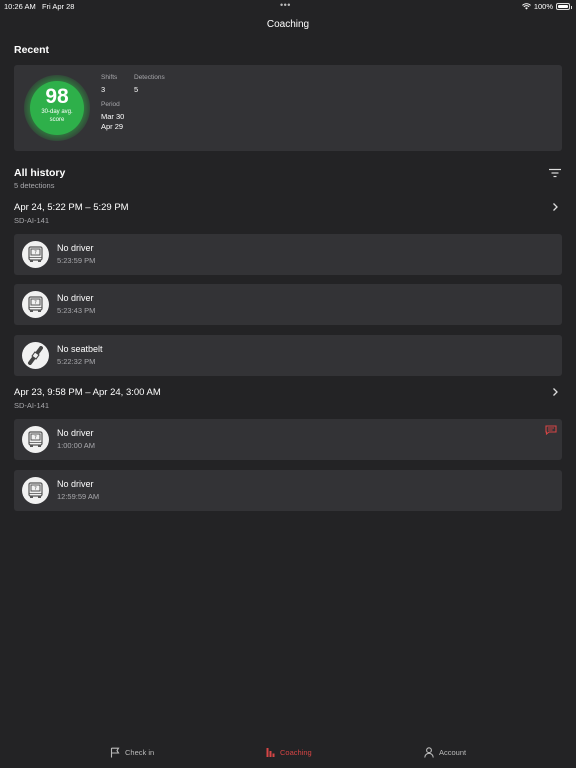  What do you see at coordinates (78, 496) in the screenshot?
I see `detection-time: 12:59:59 AM` at bounding box center [78, 496].